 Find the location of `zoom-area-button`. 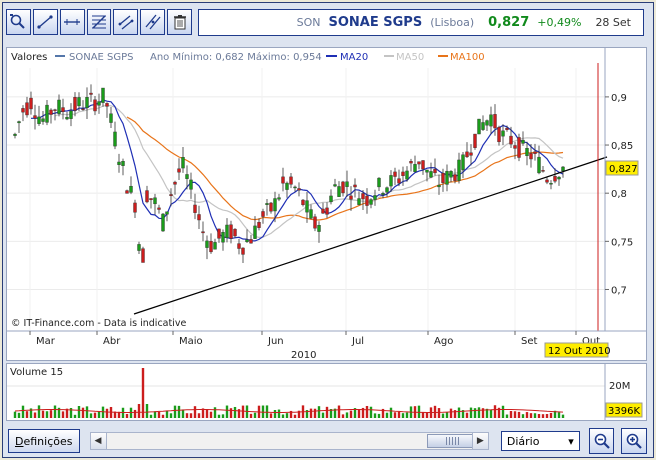

zoom-area-button is located at coordinates (18, 22).